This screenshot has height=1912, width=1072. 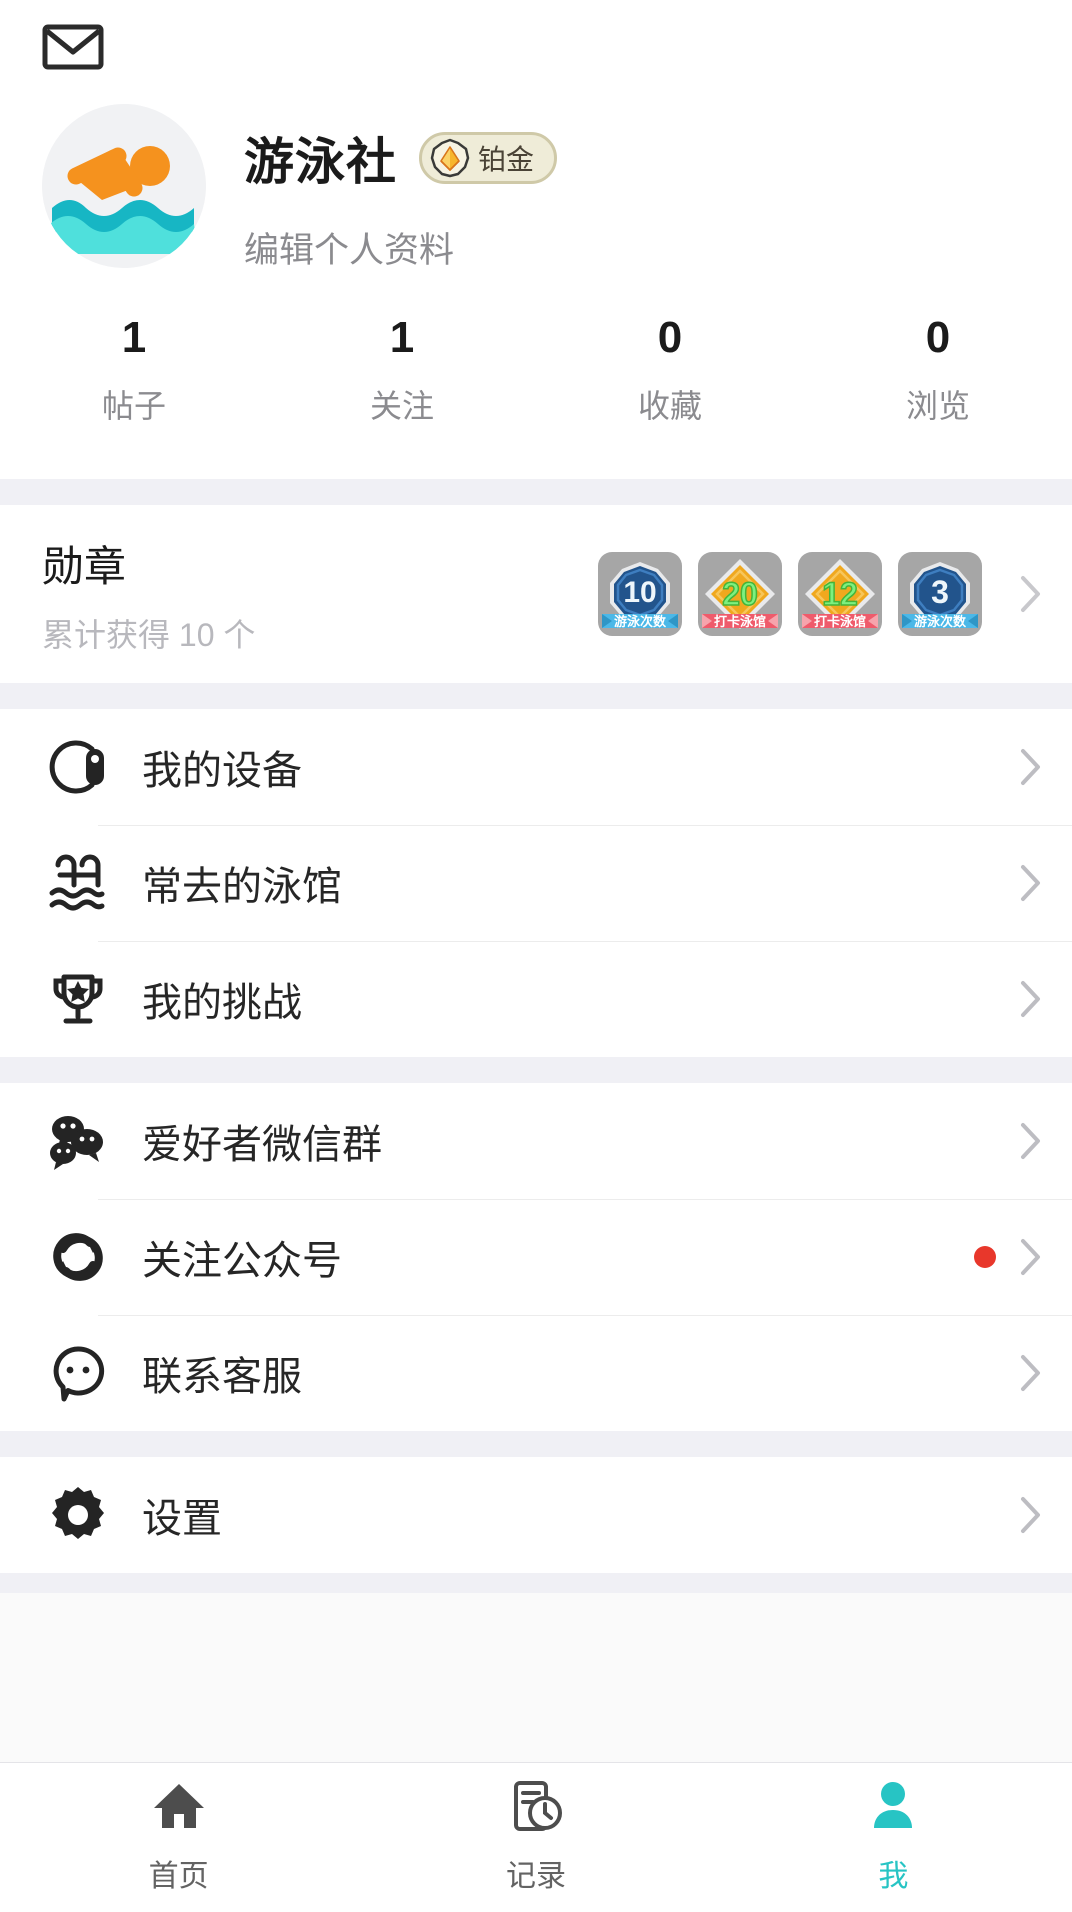 I want to click on medal-thumbnails: 10 游泳次数 20 打卡泳馆 12 打卡泳馆 3 游泳次数, so click(x=820, y=594).